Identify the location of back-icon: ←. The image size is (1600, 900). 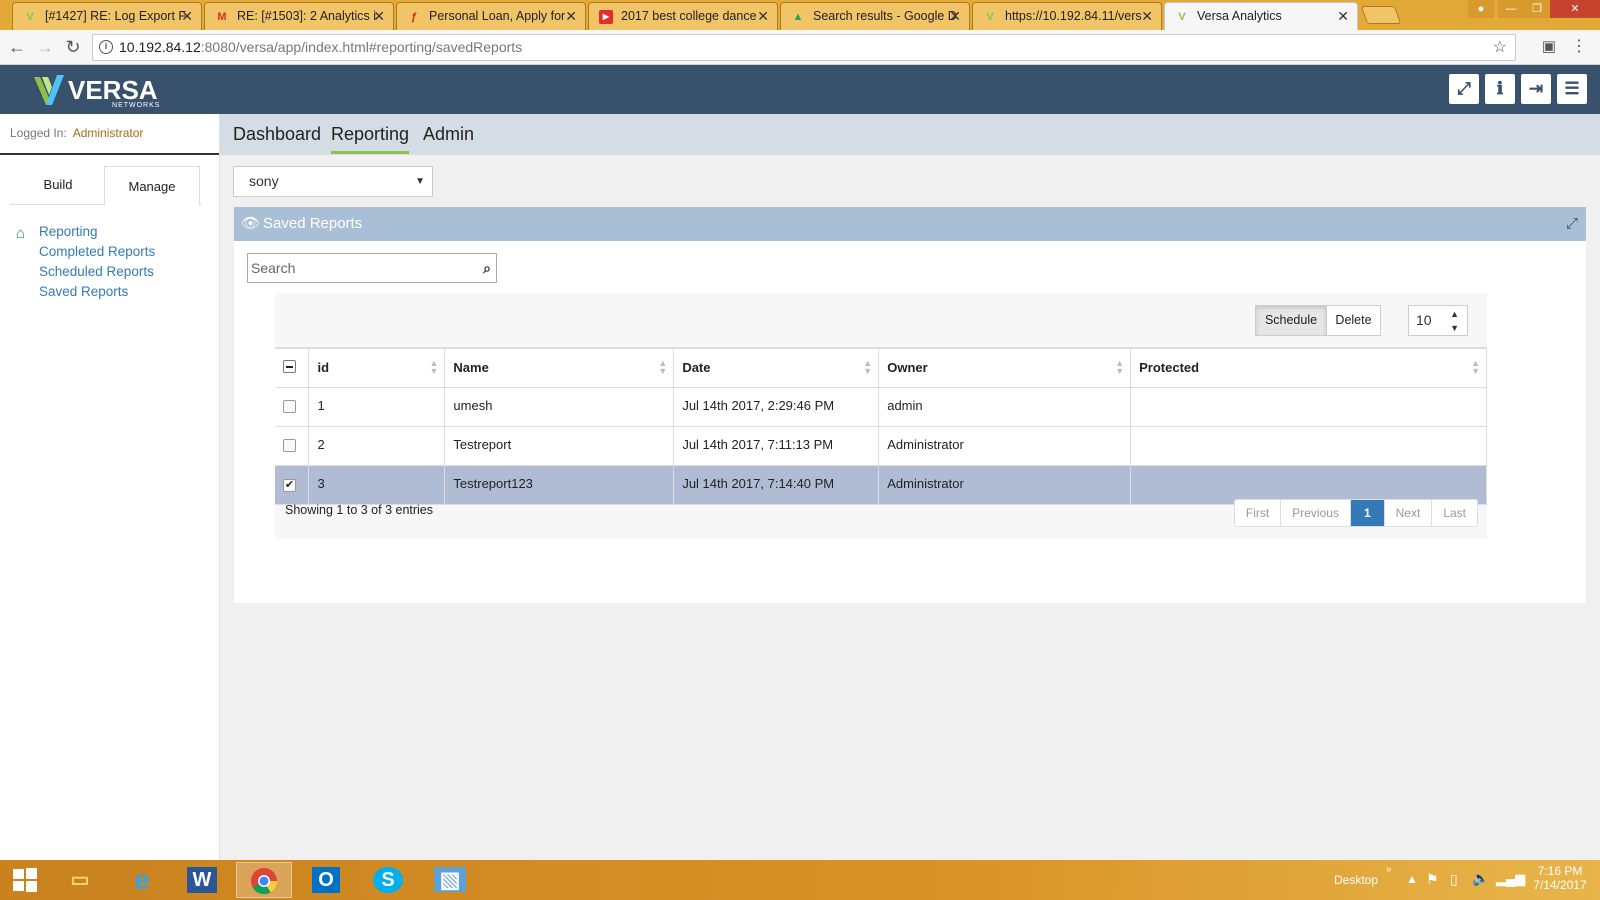
(17, 47).